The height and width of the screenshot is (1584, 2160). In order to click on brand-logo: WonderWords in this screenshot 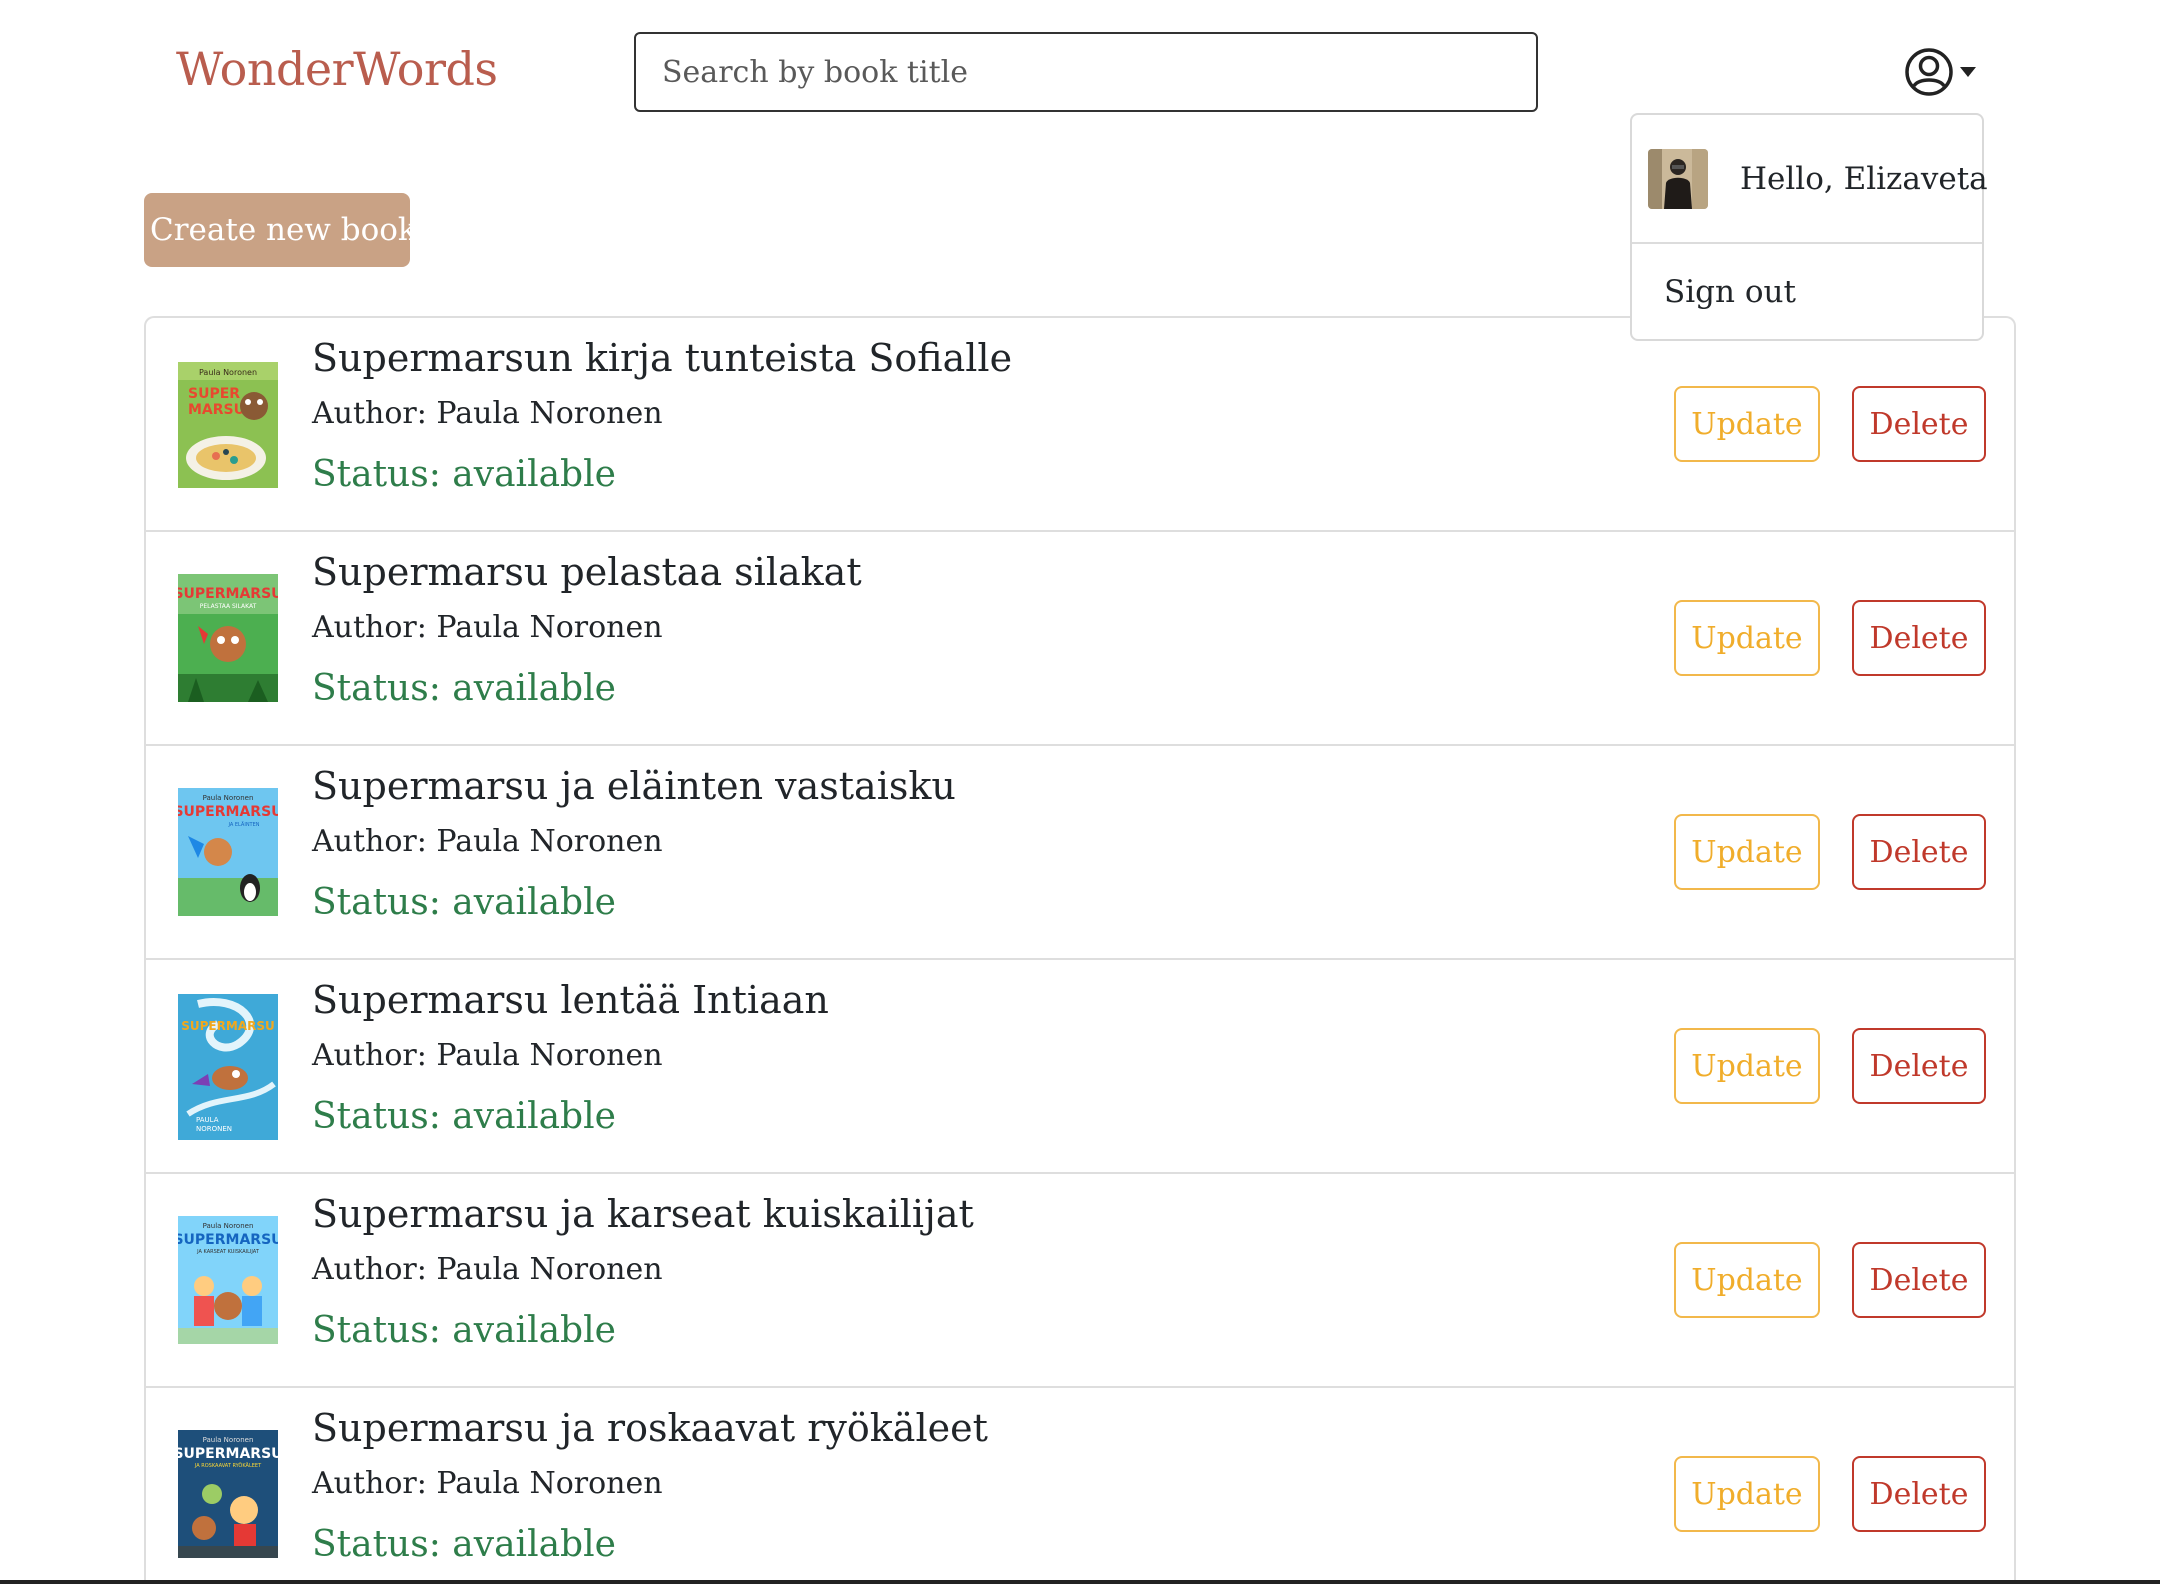, I will do `click(337, 69)`.